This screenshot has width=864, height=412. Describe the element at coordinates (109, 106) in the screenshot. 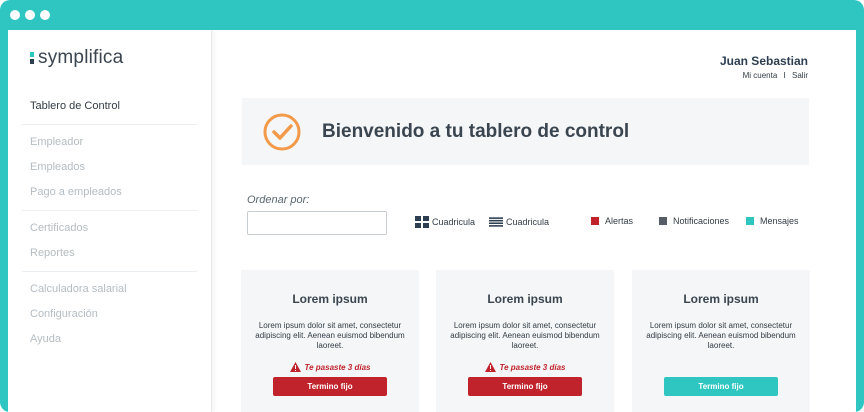

I see `sidebar-item-tablero: Tablero de Control` at that location.